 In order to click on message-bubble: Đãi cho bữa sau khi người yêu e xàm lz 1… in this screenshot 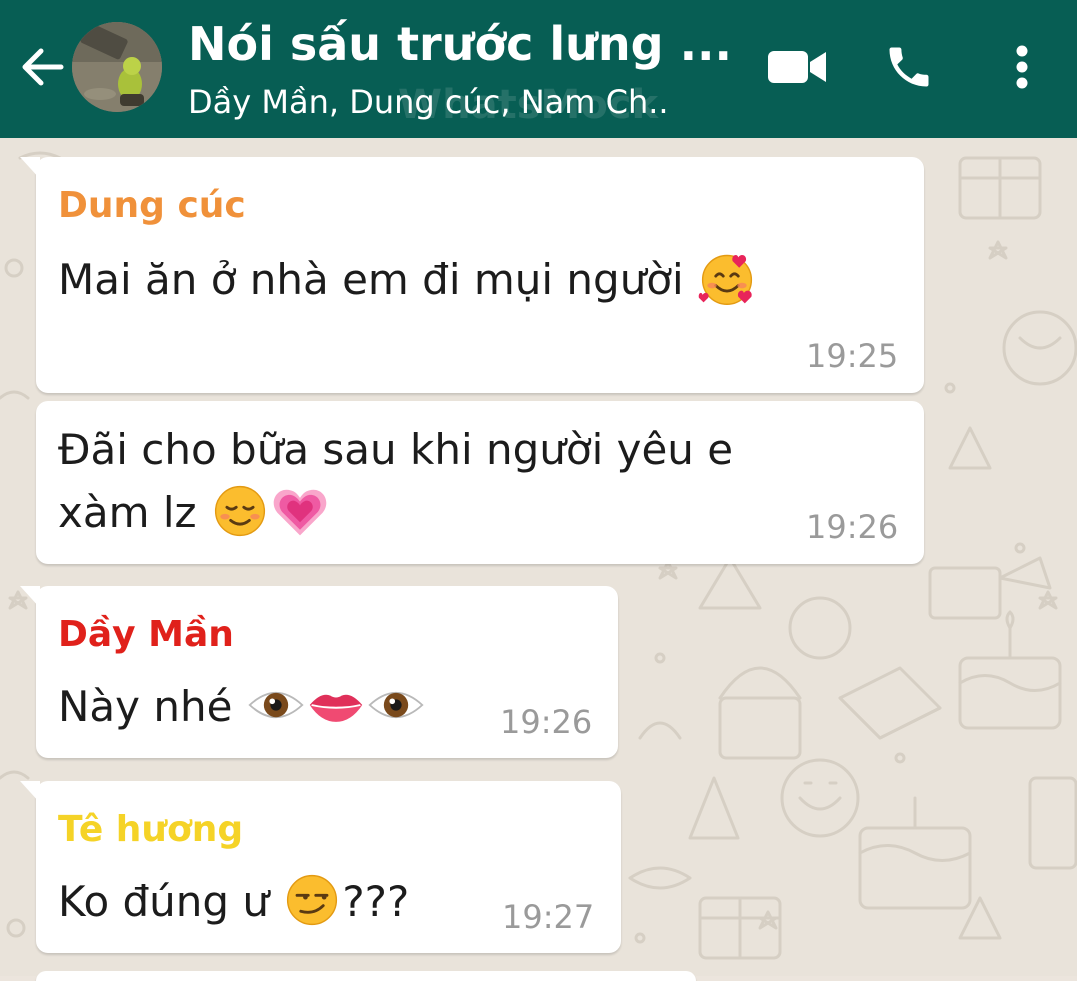, I will do `click(480, 482)`.